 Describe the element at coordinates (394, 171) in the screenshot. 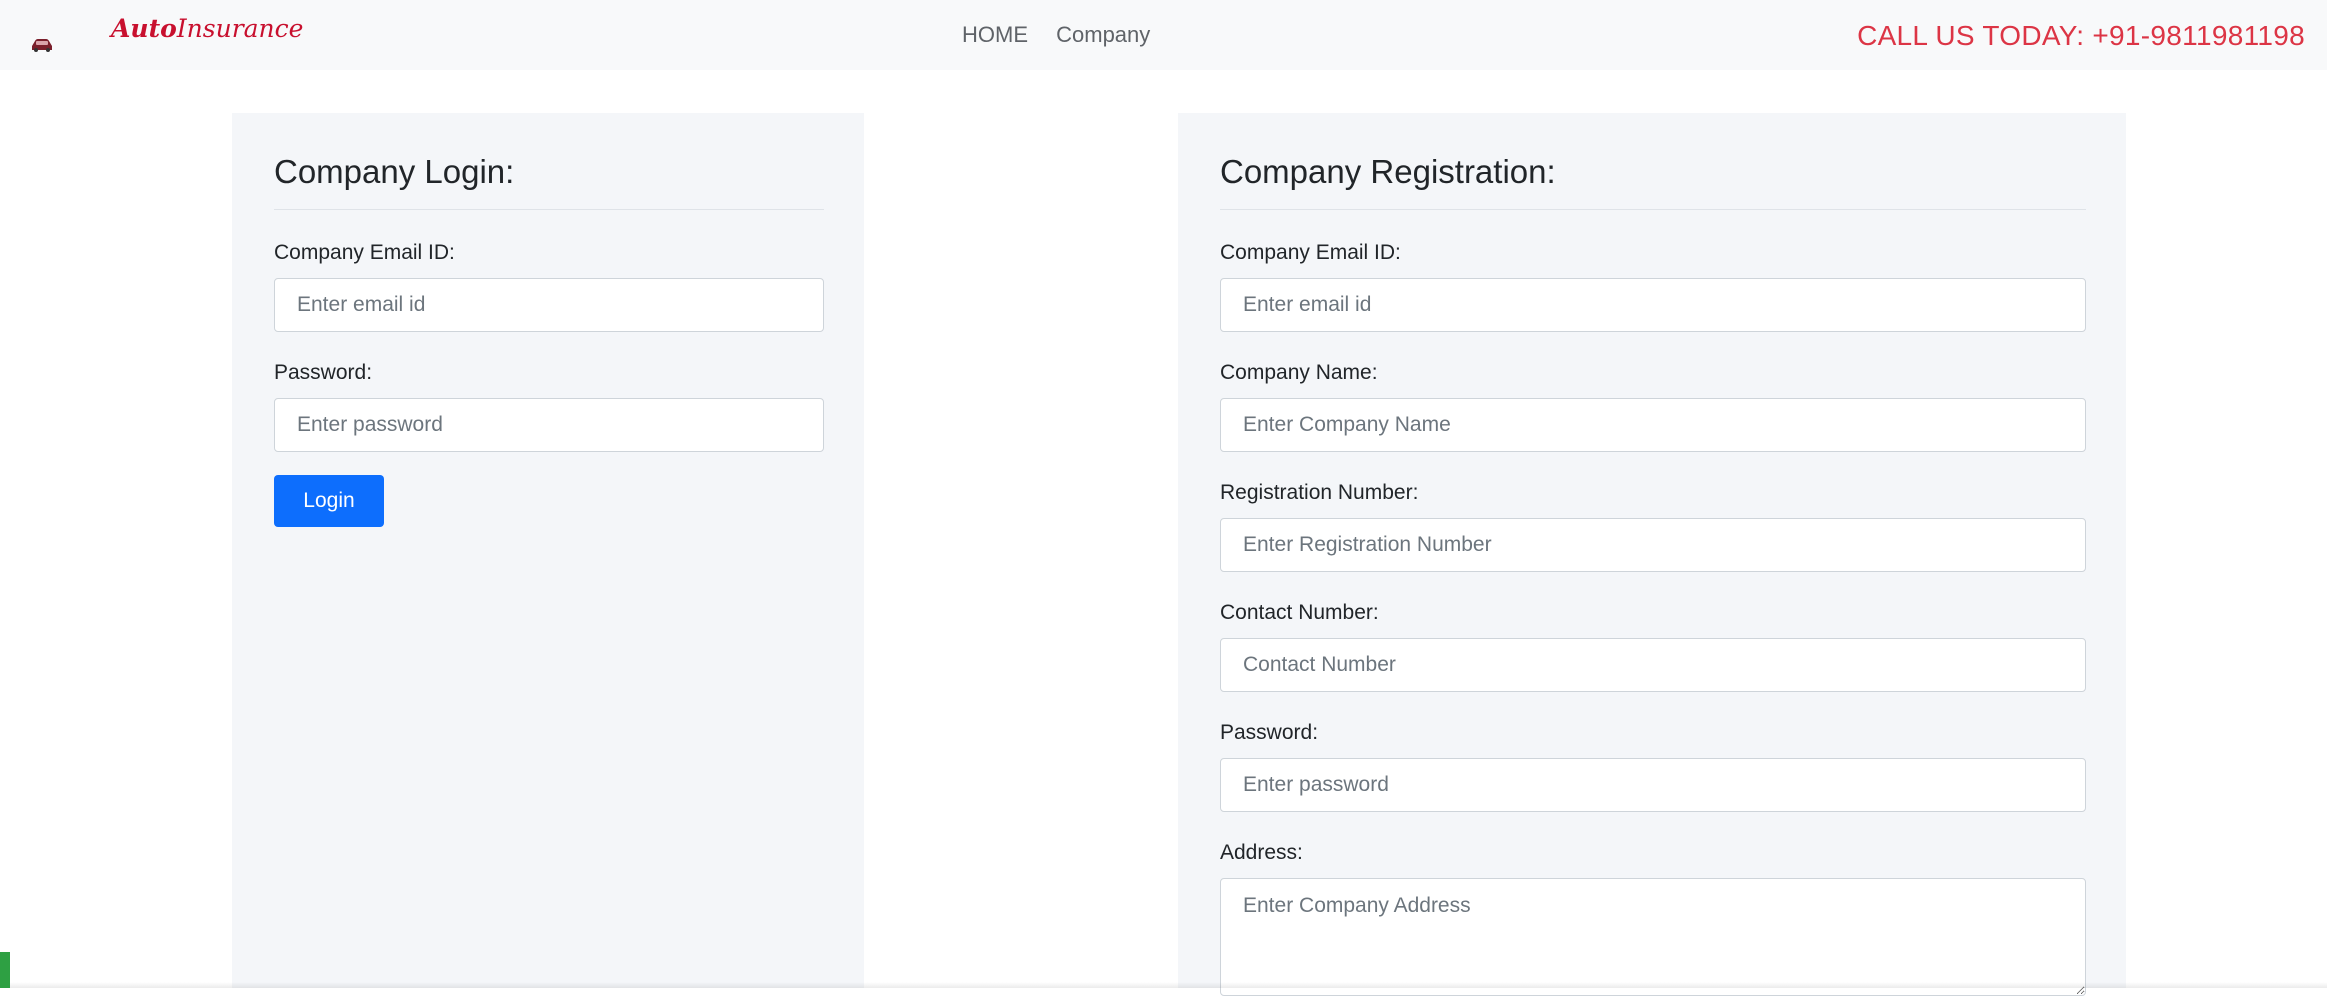

I see `login-title: Company Login:` at that location.